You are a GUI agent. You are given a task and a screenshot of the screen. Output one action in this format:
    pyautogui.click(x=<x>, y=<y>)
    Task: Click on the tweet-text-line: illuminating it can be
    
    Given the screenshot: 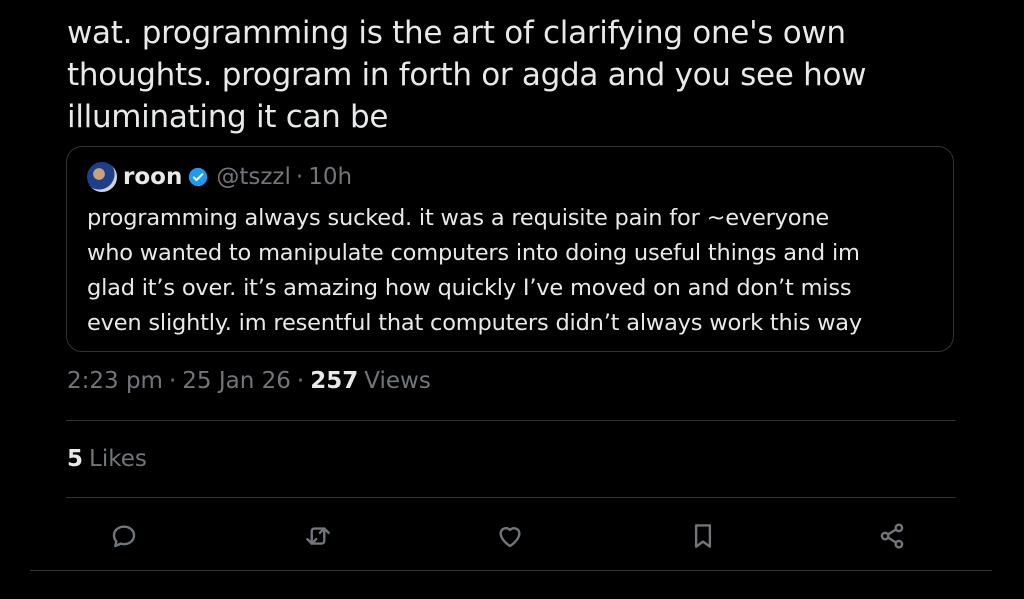 What is the action you would take?
    pyautogui.click(x=228, y=117)
    